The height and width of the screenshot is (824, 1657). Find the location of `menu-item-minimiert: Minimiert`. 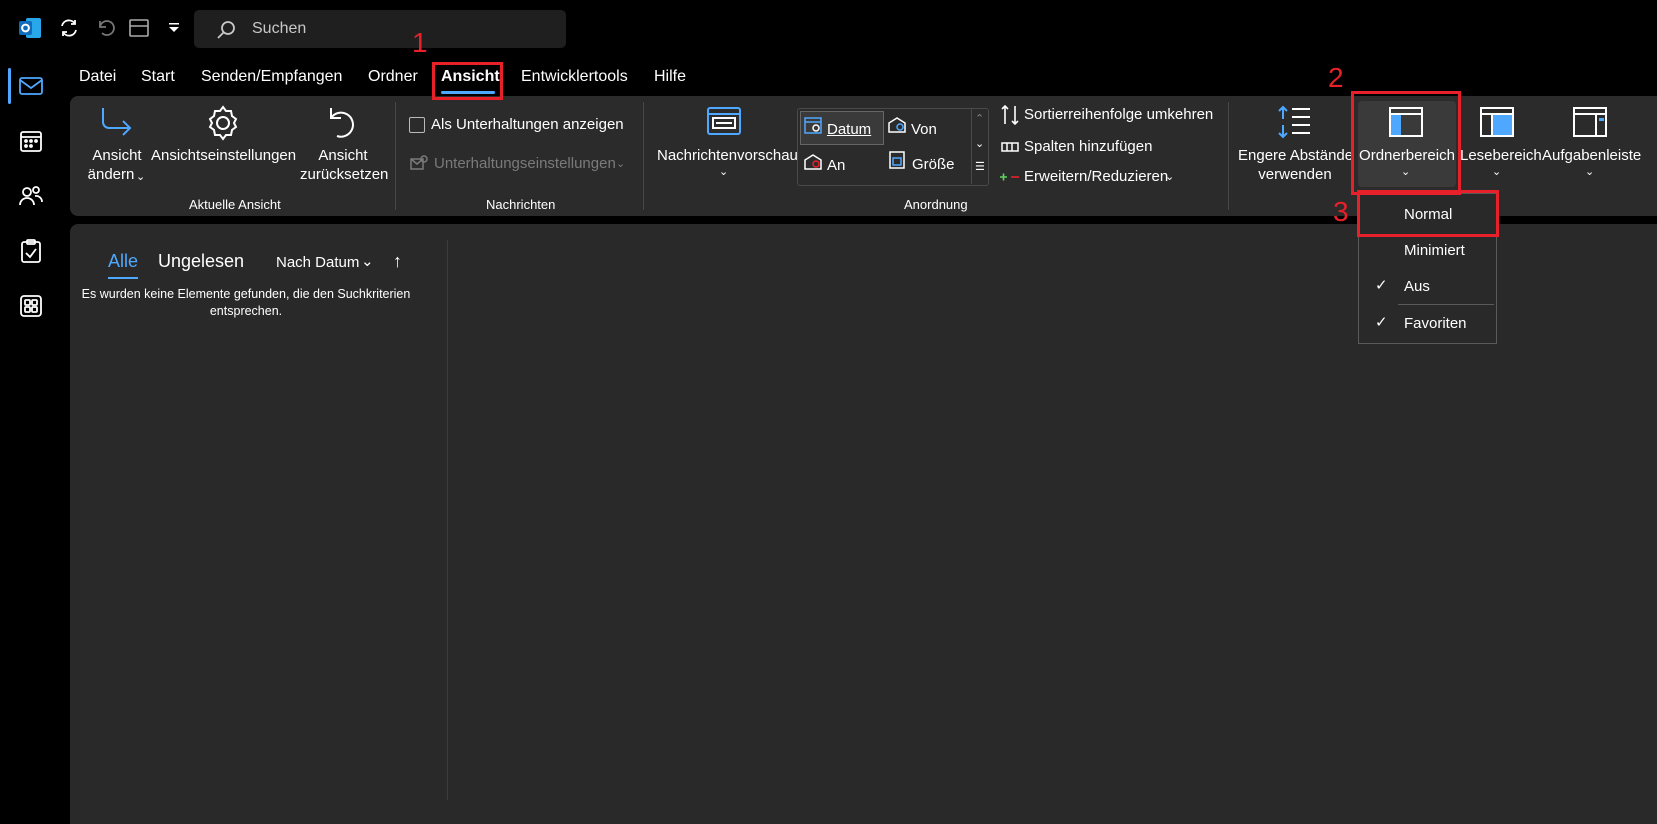

menu-item-minimiert: Minimiert is located at coordinates (1434, 250).